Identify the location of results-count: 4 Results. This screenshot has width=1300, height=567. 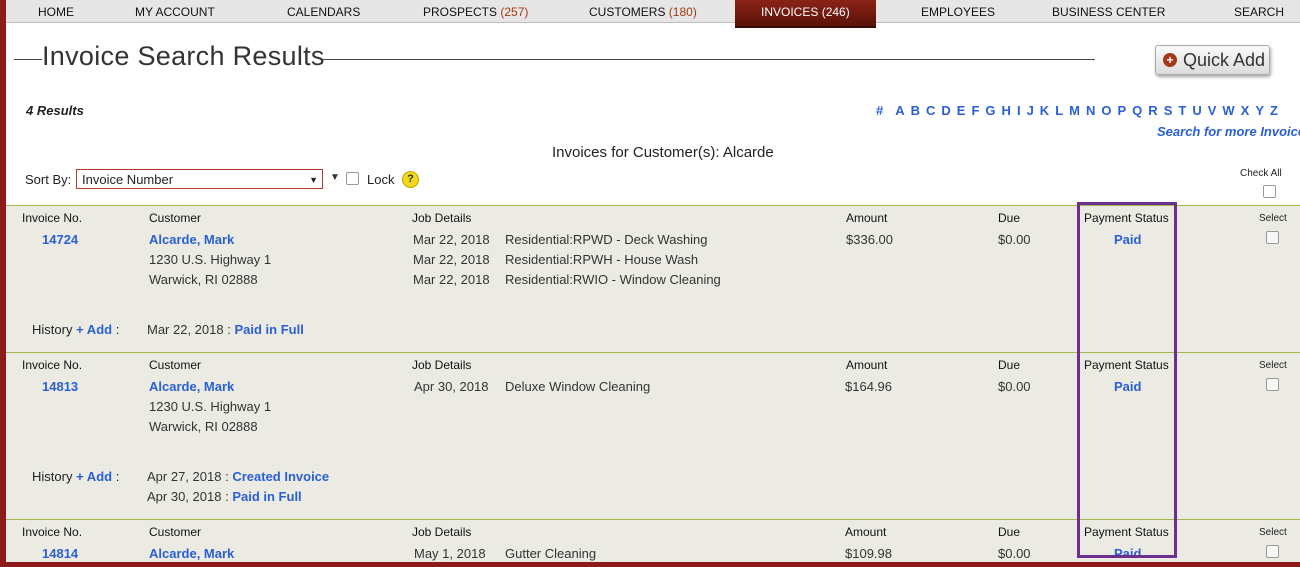
(55, 110).